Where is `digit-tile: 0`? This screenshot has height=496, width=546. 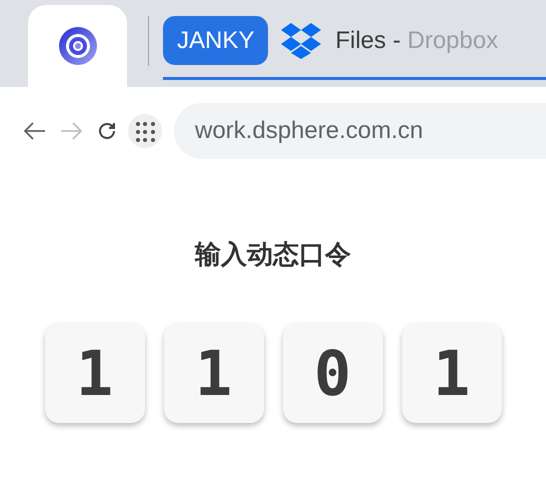
digit-tile: 0 is located at coordinates (332, 373).